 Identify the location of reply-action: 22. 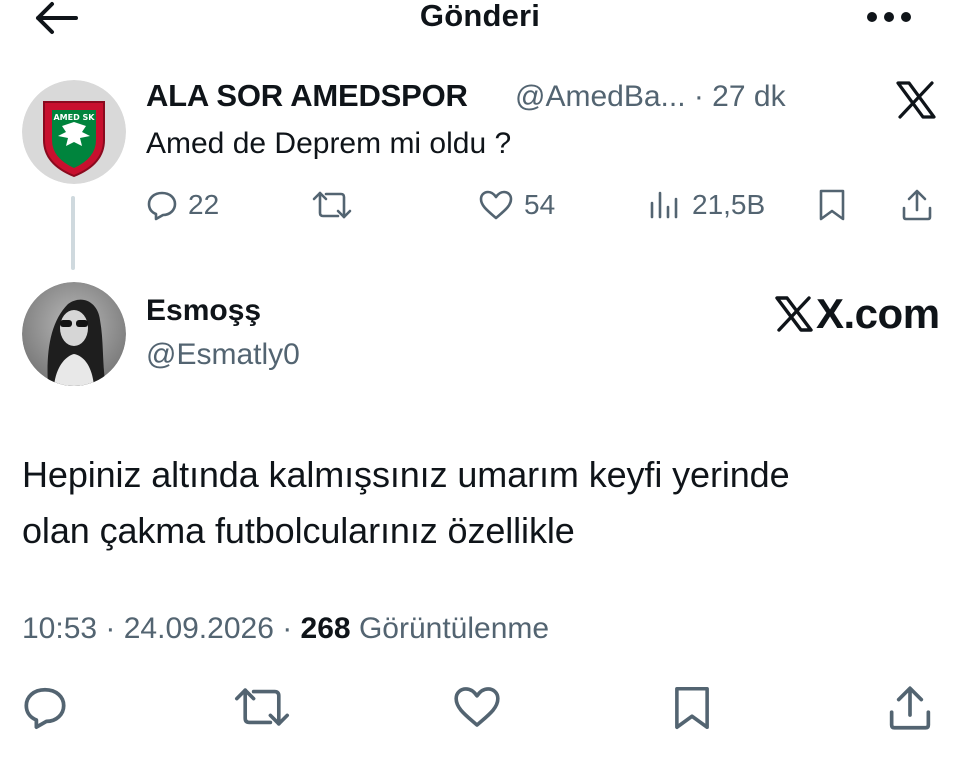
(182, 205).